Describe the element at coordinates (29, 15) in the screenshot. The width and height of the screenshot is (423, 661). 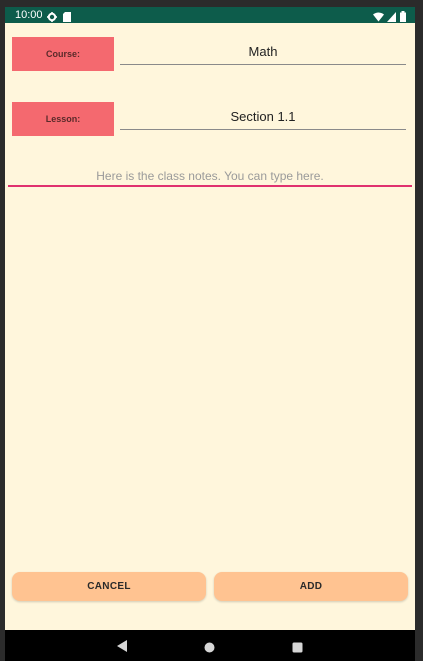
I see `status-time: 10:00` at that location.